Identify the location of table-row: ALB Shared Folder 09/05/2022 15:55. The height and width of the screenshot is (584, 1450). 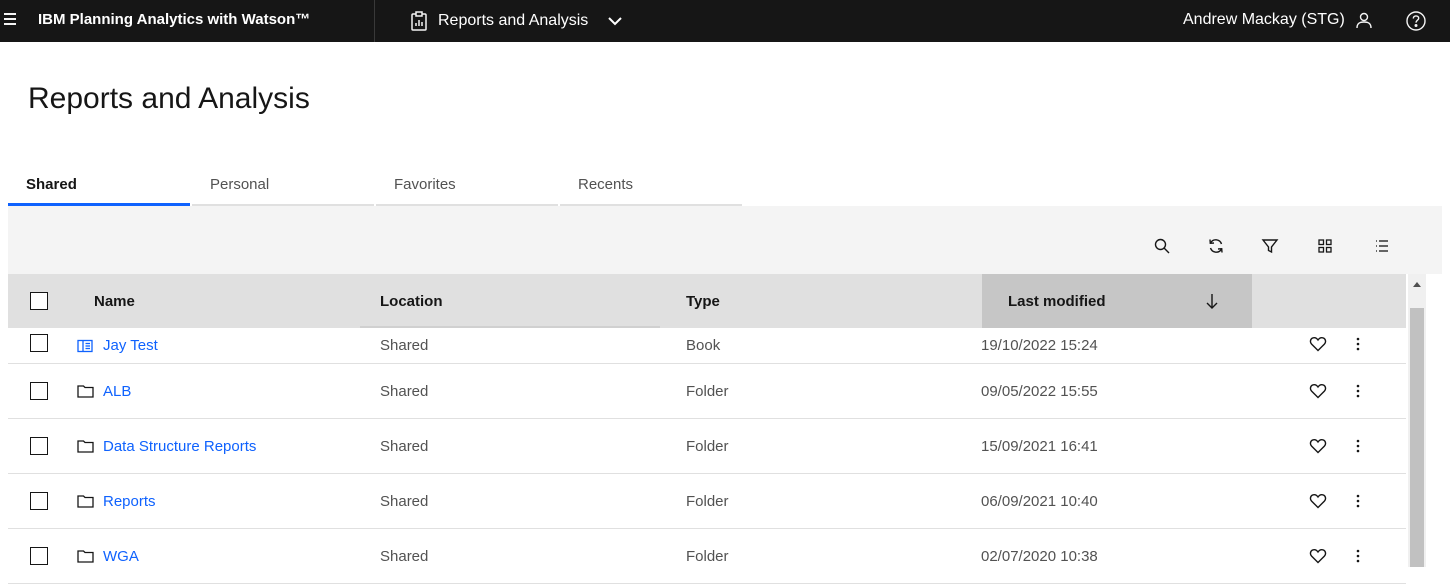
(707, 391).